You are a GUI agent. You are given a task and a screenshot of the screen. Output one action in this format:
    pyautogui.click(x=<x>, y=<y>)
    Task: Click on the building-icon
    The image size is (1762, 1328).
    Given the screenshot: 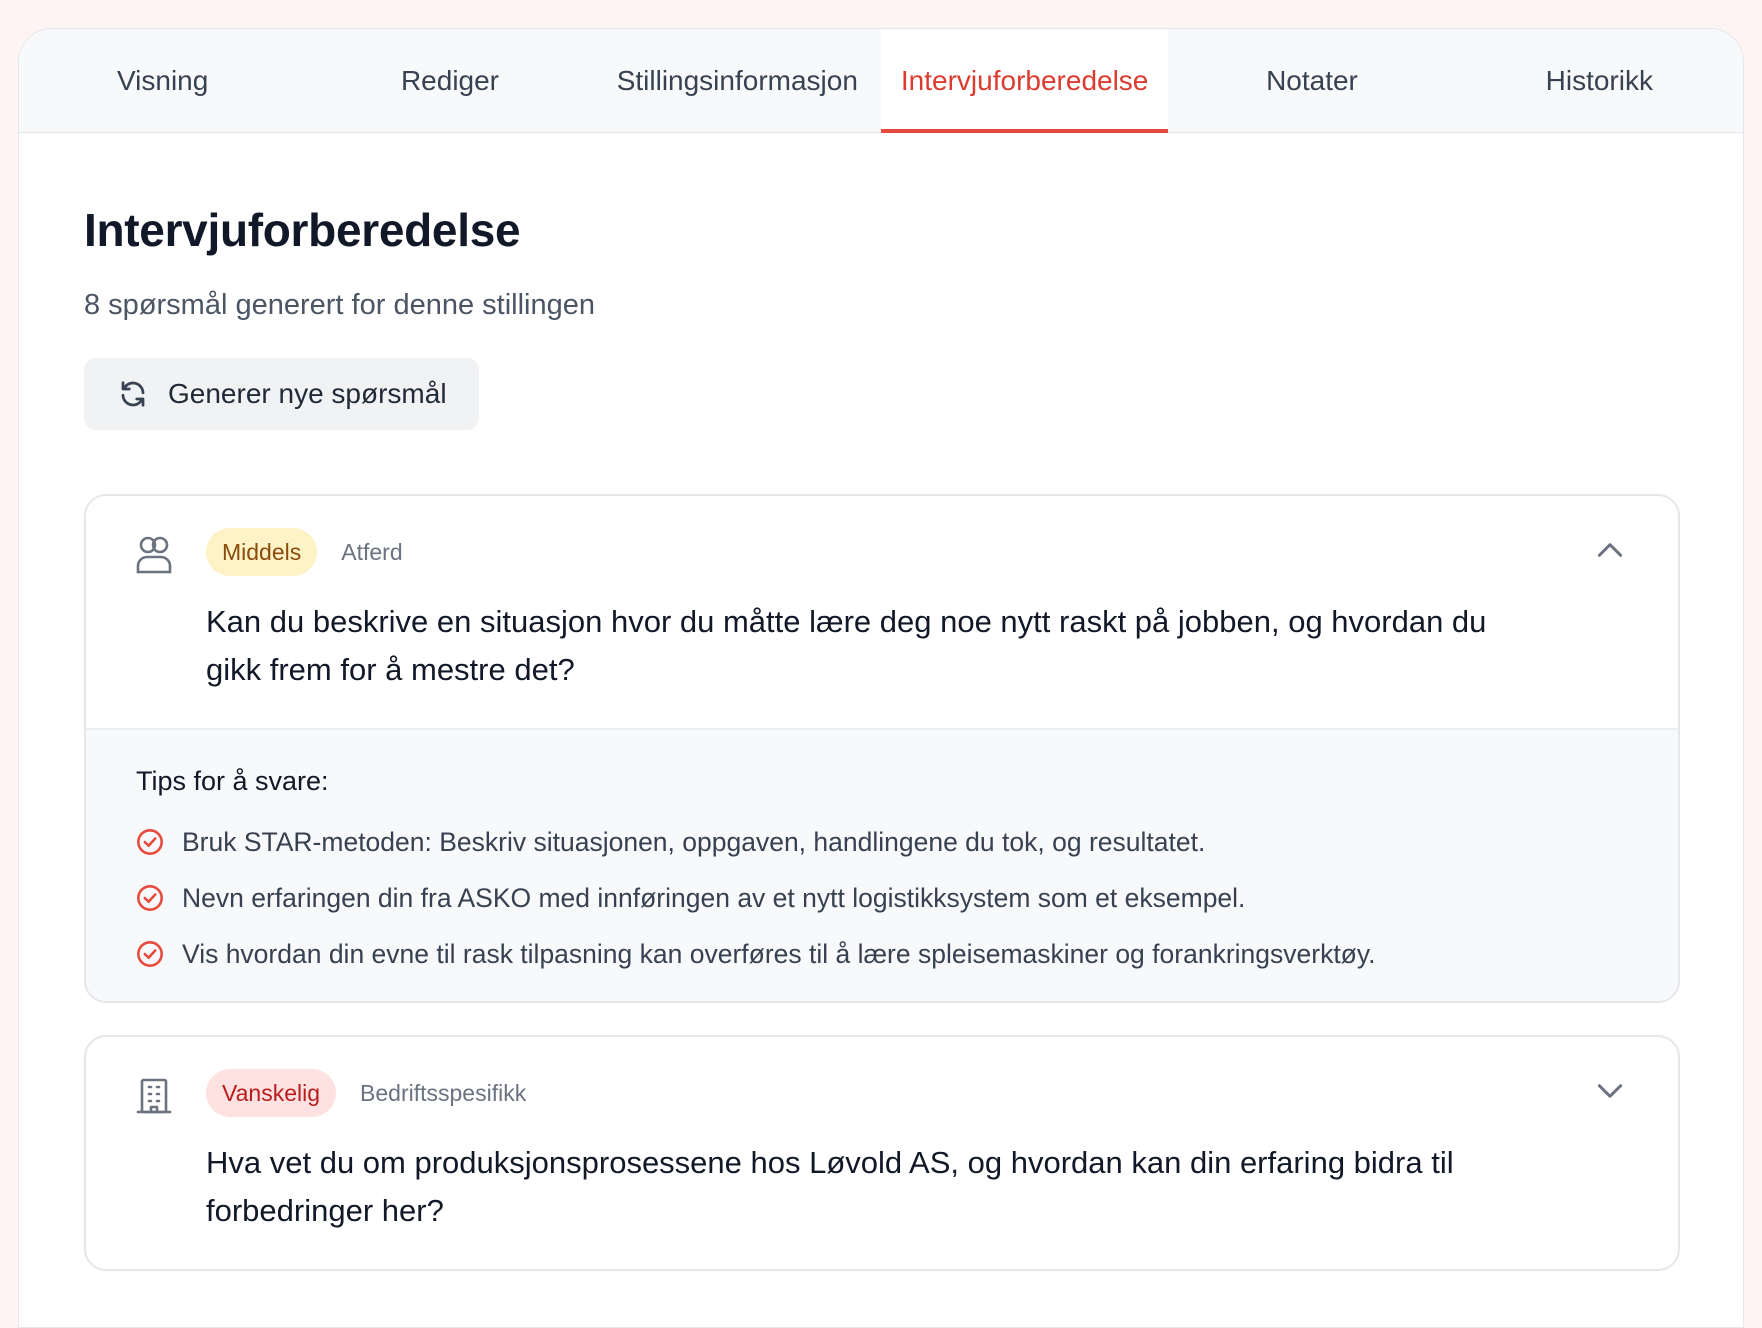 What is the action you would take?
    pyautogui.click(x=154, y=1096)
    